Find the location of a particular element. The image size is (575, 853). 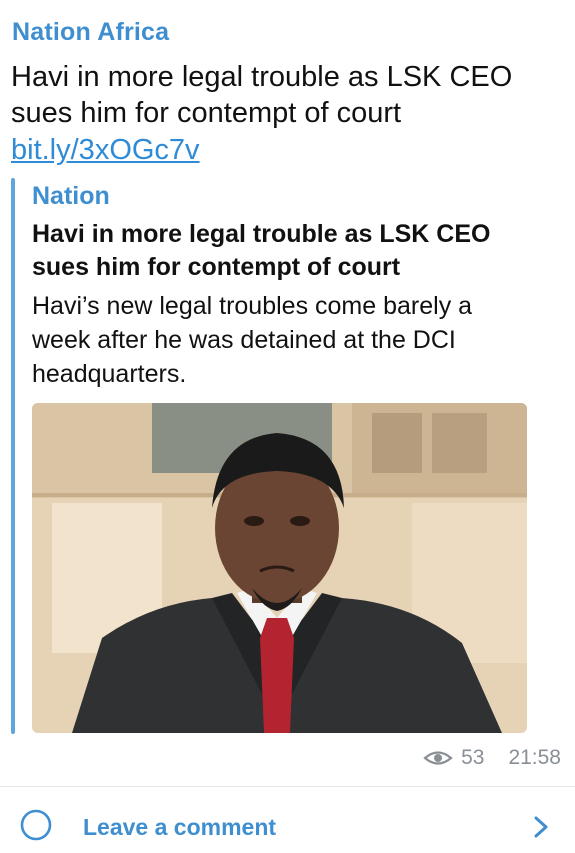

views-count: 53 is located at coordinates (473, 757).